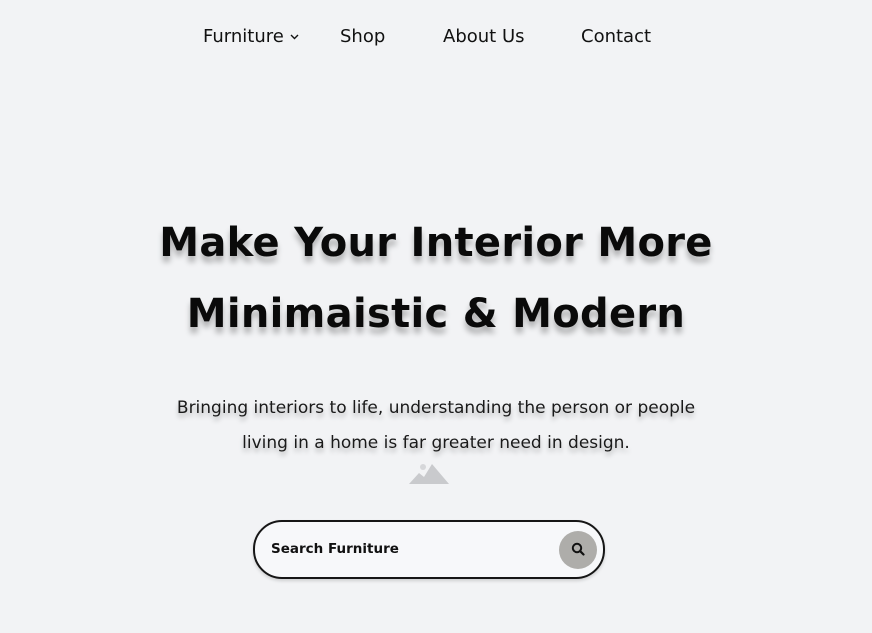 The image size is (872, 633). I want to click on nav-item-contact: Contact, so click(616, 37).